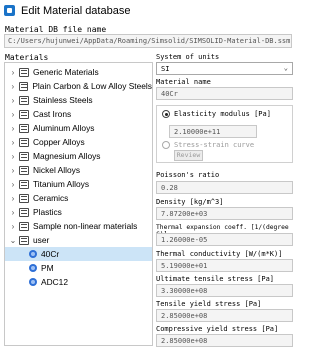 This screenshot has width=320, height=348. Describe the element at coordinates (224, 187) in the screenshot. I see `poisson-field: 0.28` at that location.